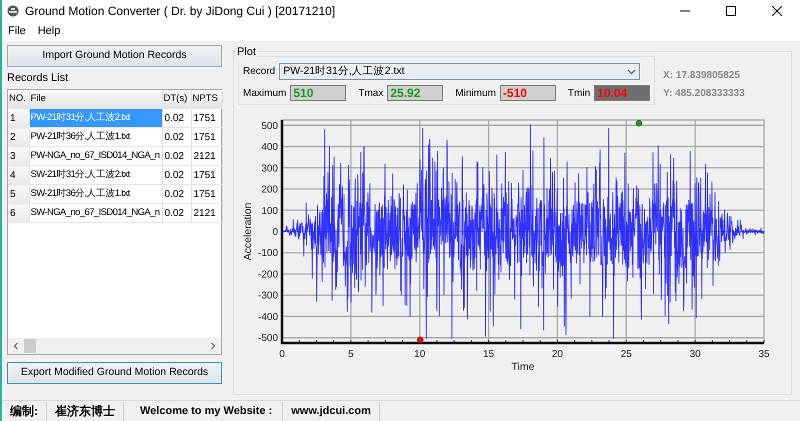 The width and height of the screenshot is (800, 421). Describe the element at coordinates (37, 78) in the screenshot. I see `section-label: Records List` at that location.